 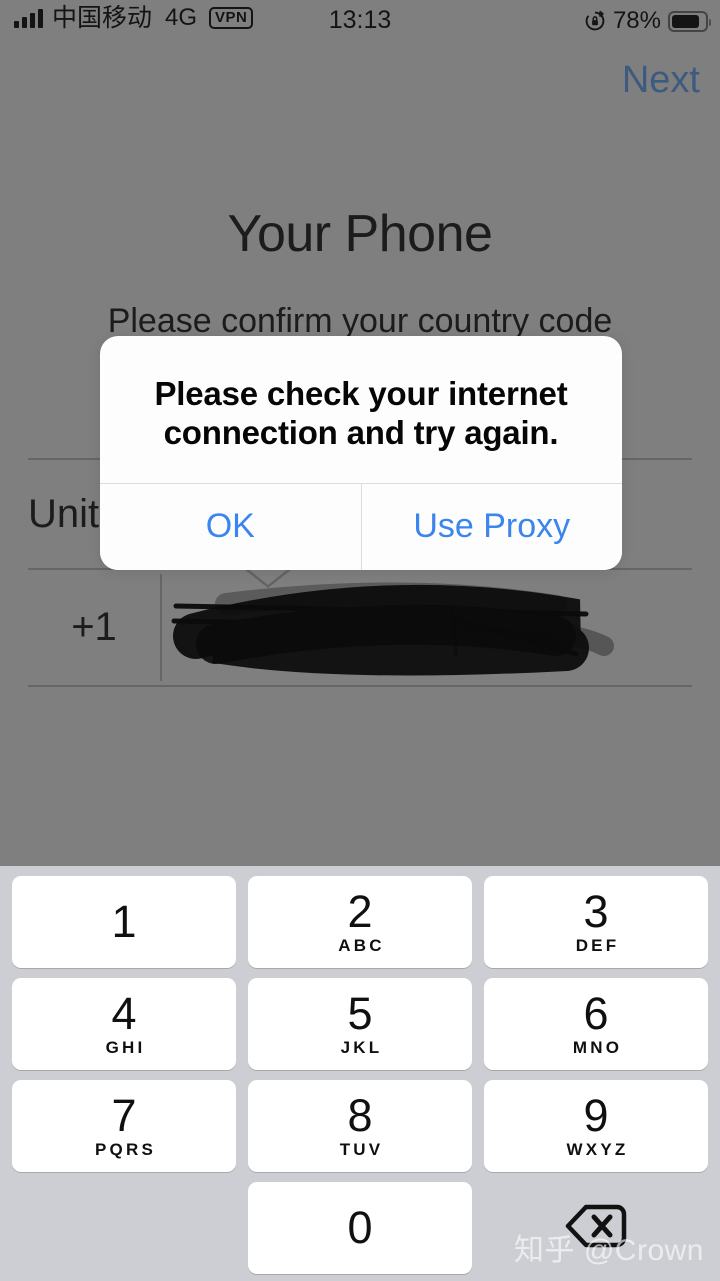 I want to click on key-3: 3 DEF, so click(x=596, y=922).